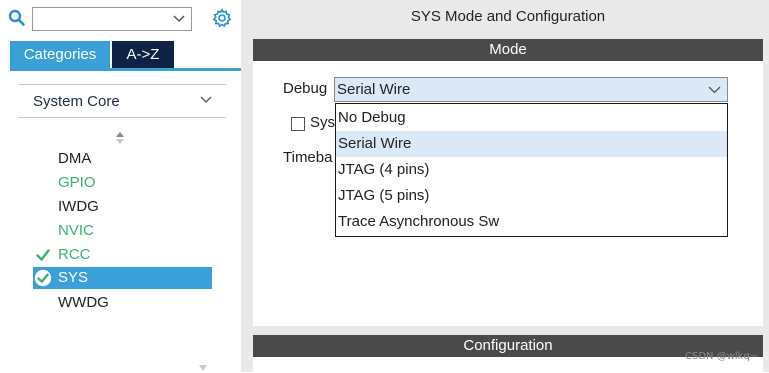 The image size is (769, 373). I want to click on tree-item-label: SYS, so click(73, 277).